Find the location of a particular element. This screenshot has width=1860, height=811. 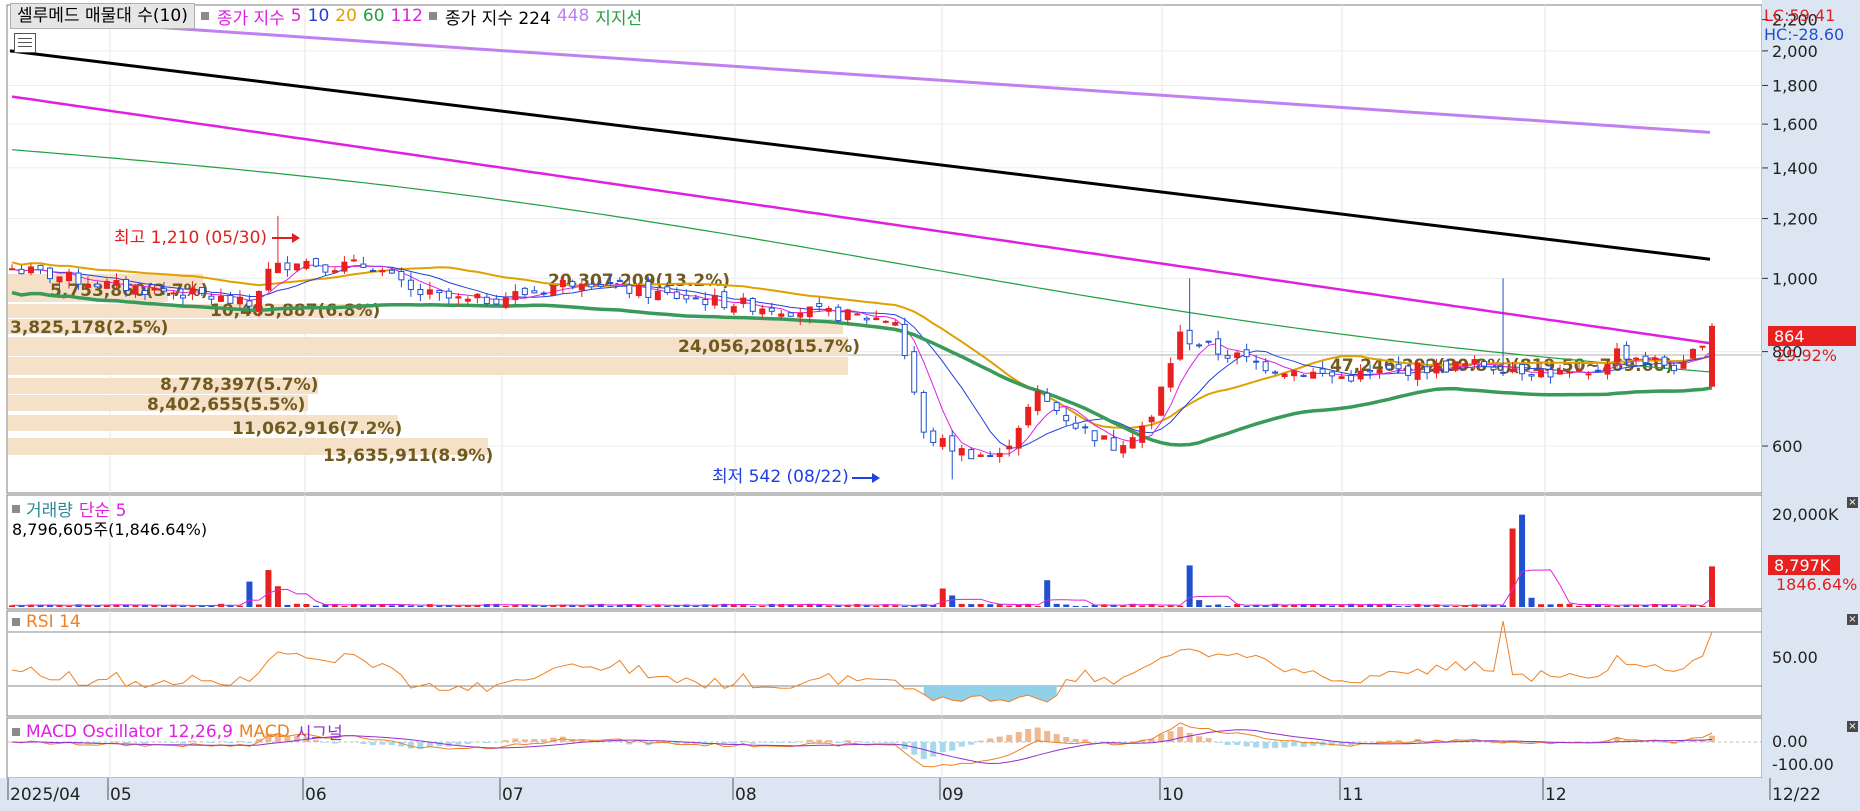

rsi-title: RSI 14 is located at coordinates (53, 622).